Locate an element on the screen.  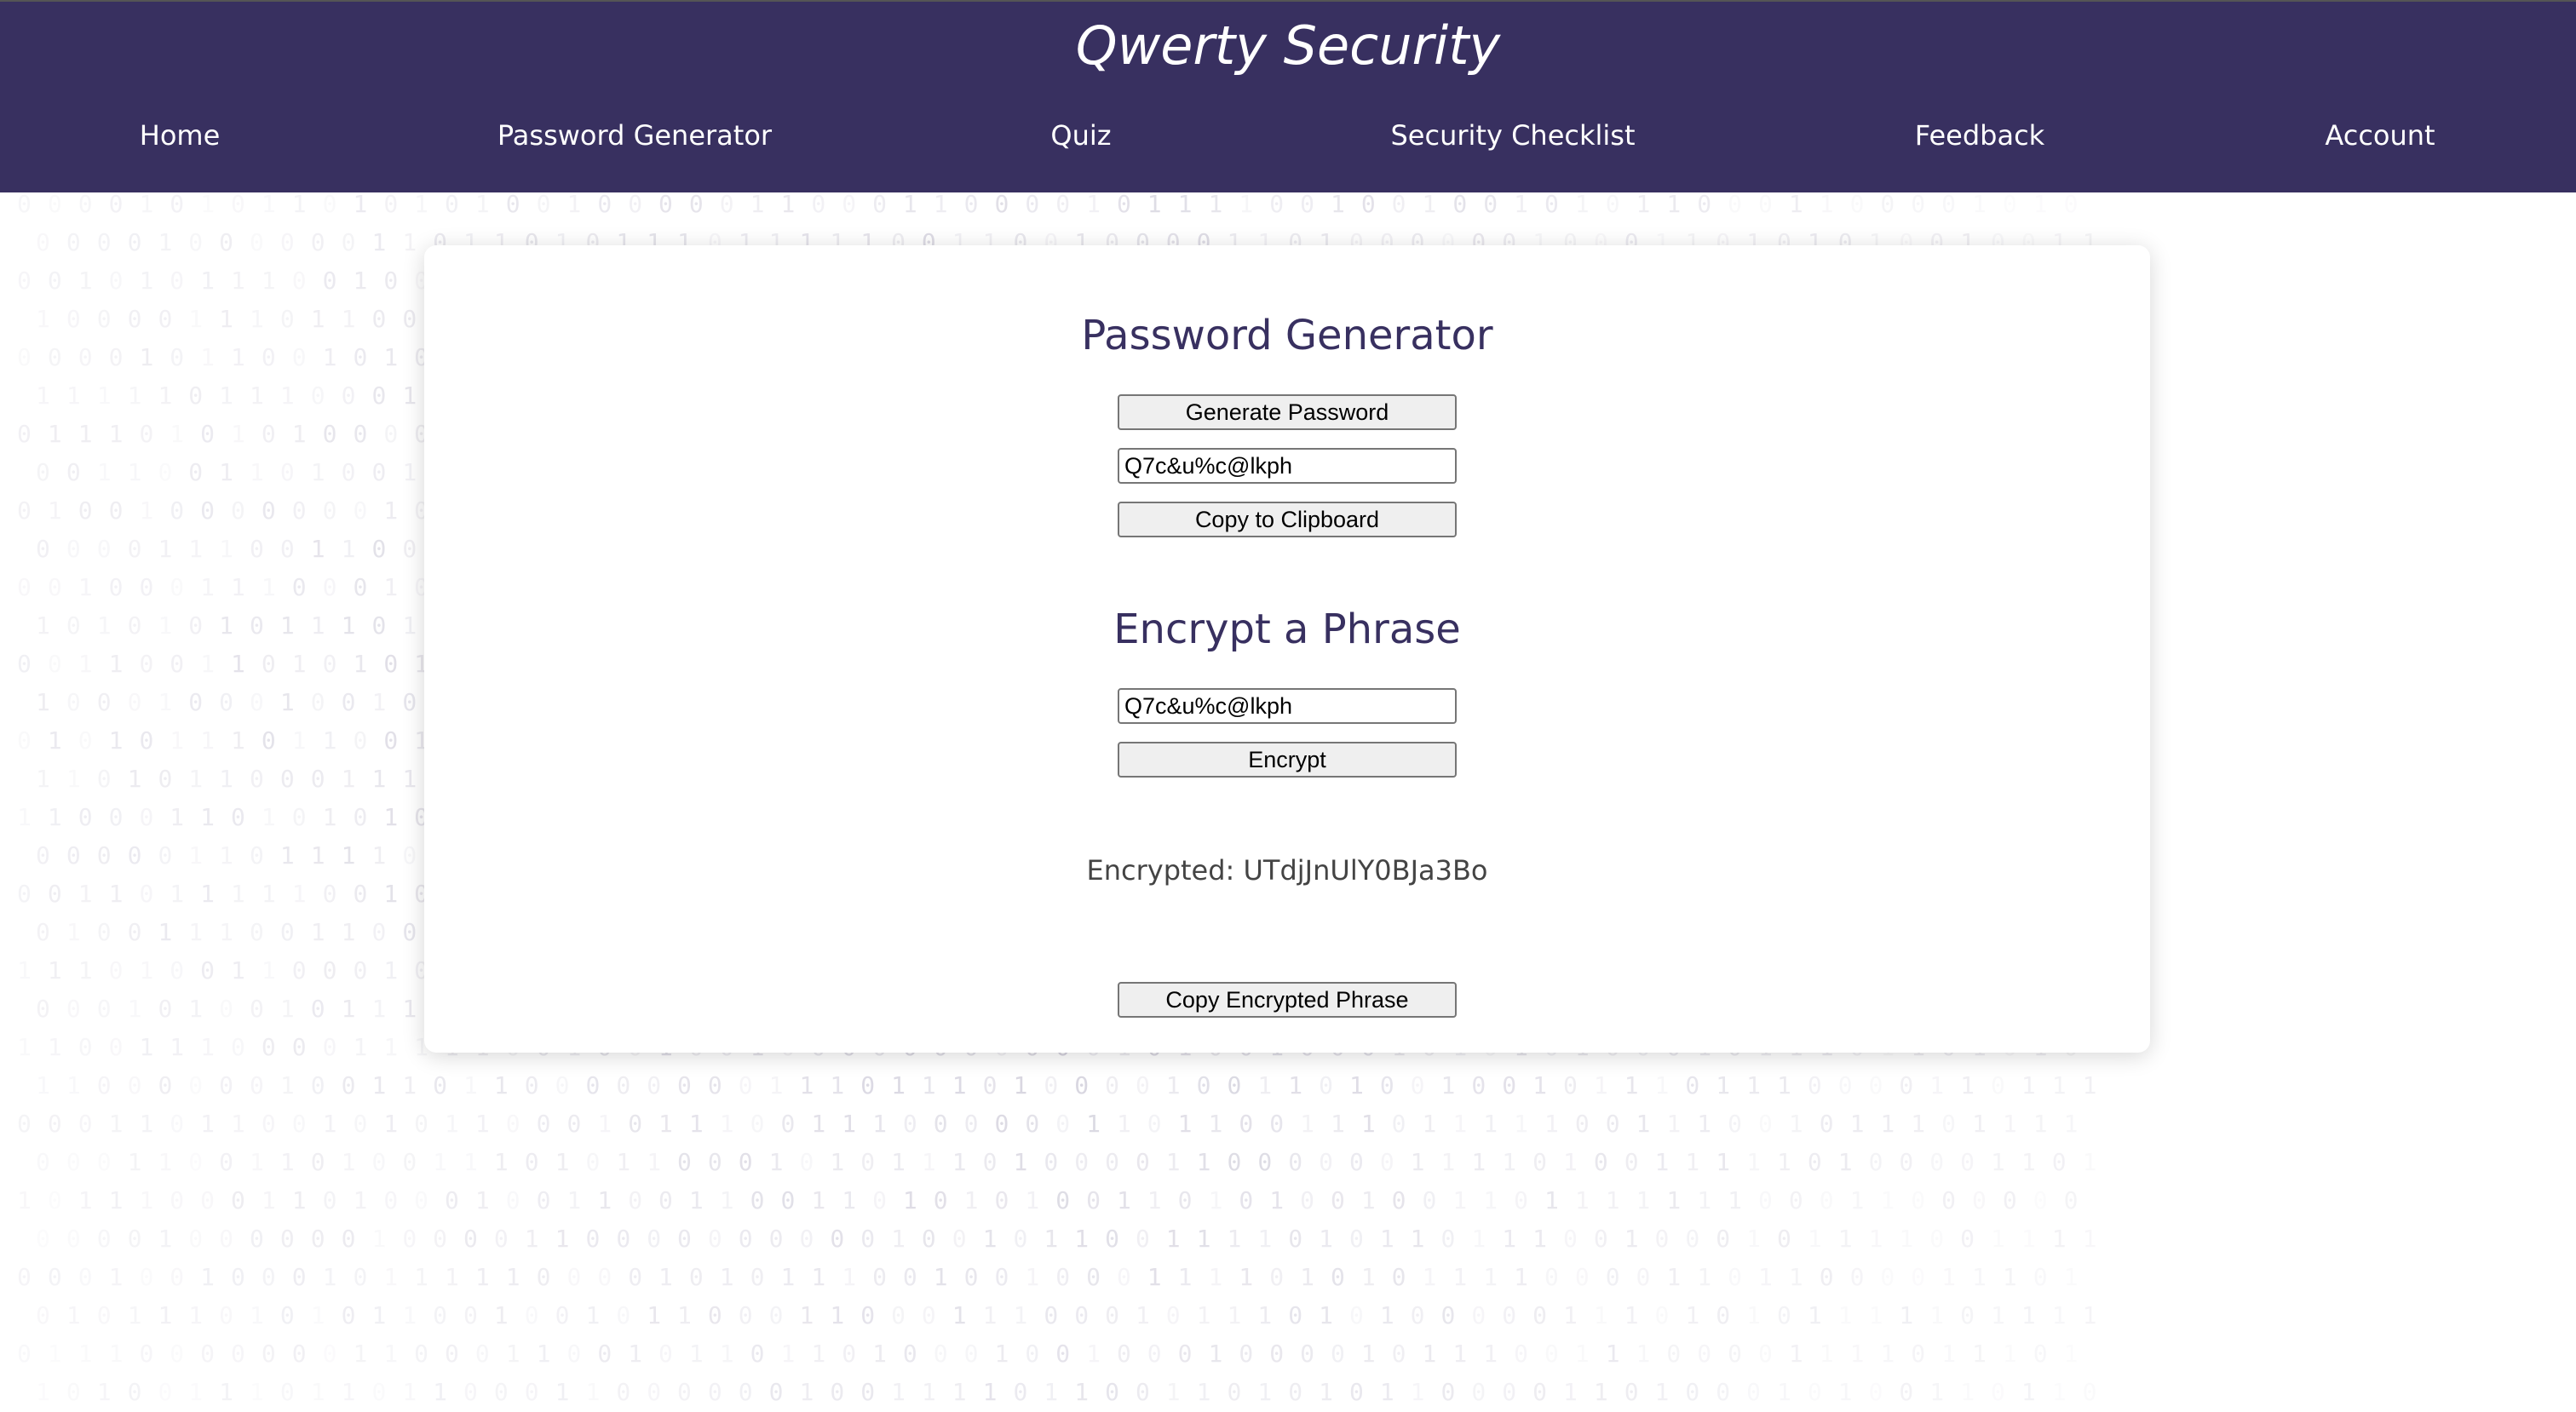
encrypt-phrase-heading: Encrypt a Phrase is located at coordinates (1287, 629).